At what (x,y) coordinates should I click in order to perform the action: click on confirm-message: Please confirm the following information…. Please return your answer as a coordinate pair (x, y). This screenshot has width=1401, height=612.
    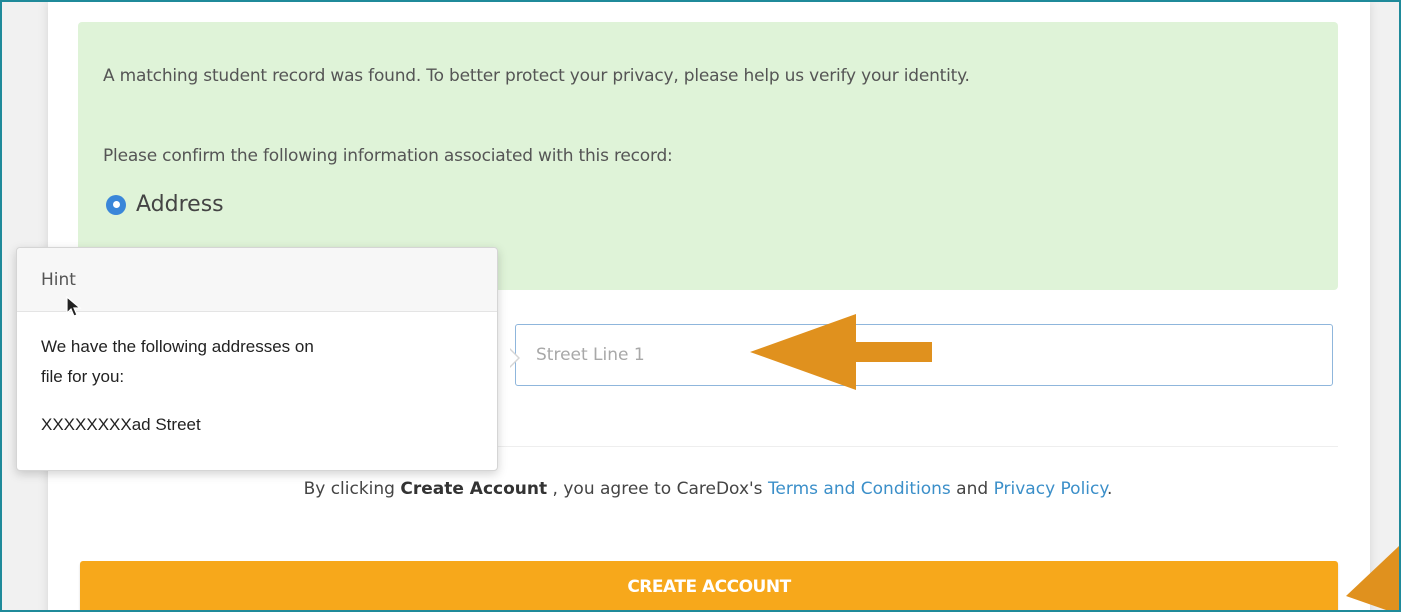
    Looking at the image, I should click on (388, 156).